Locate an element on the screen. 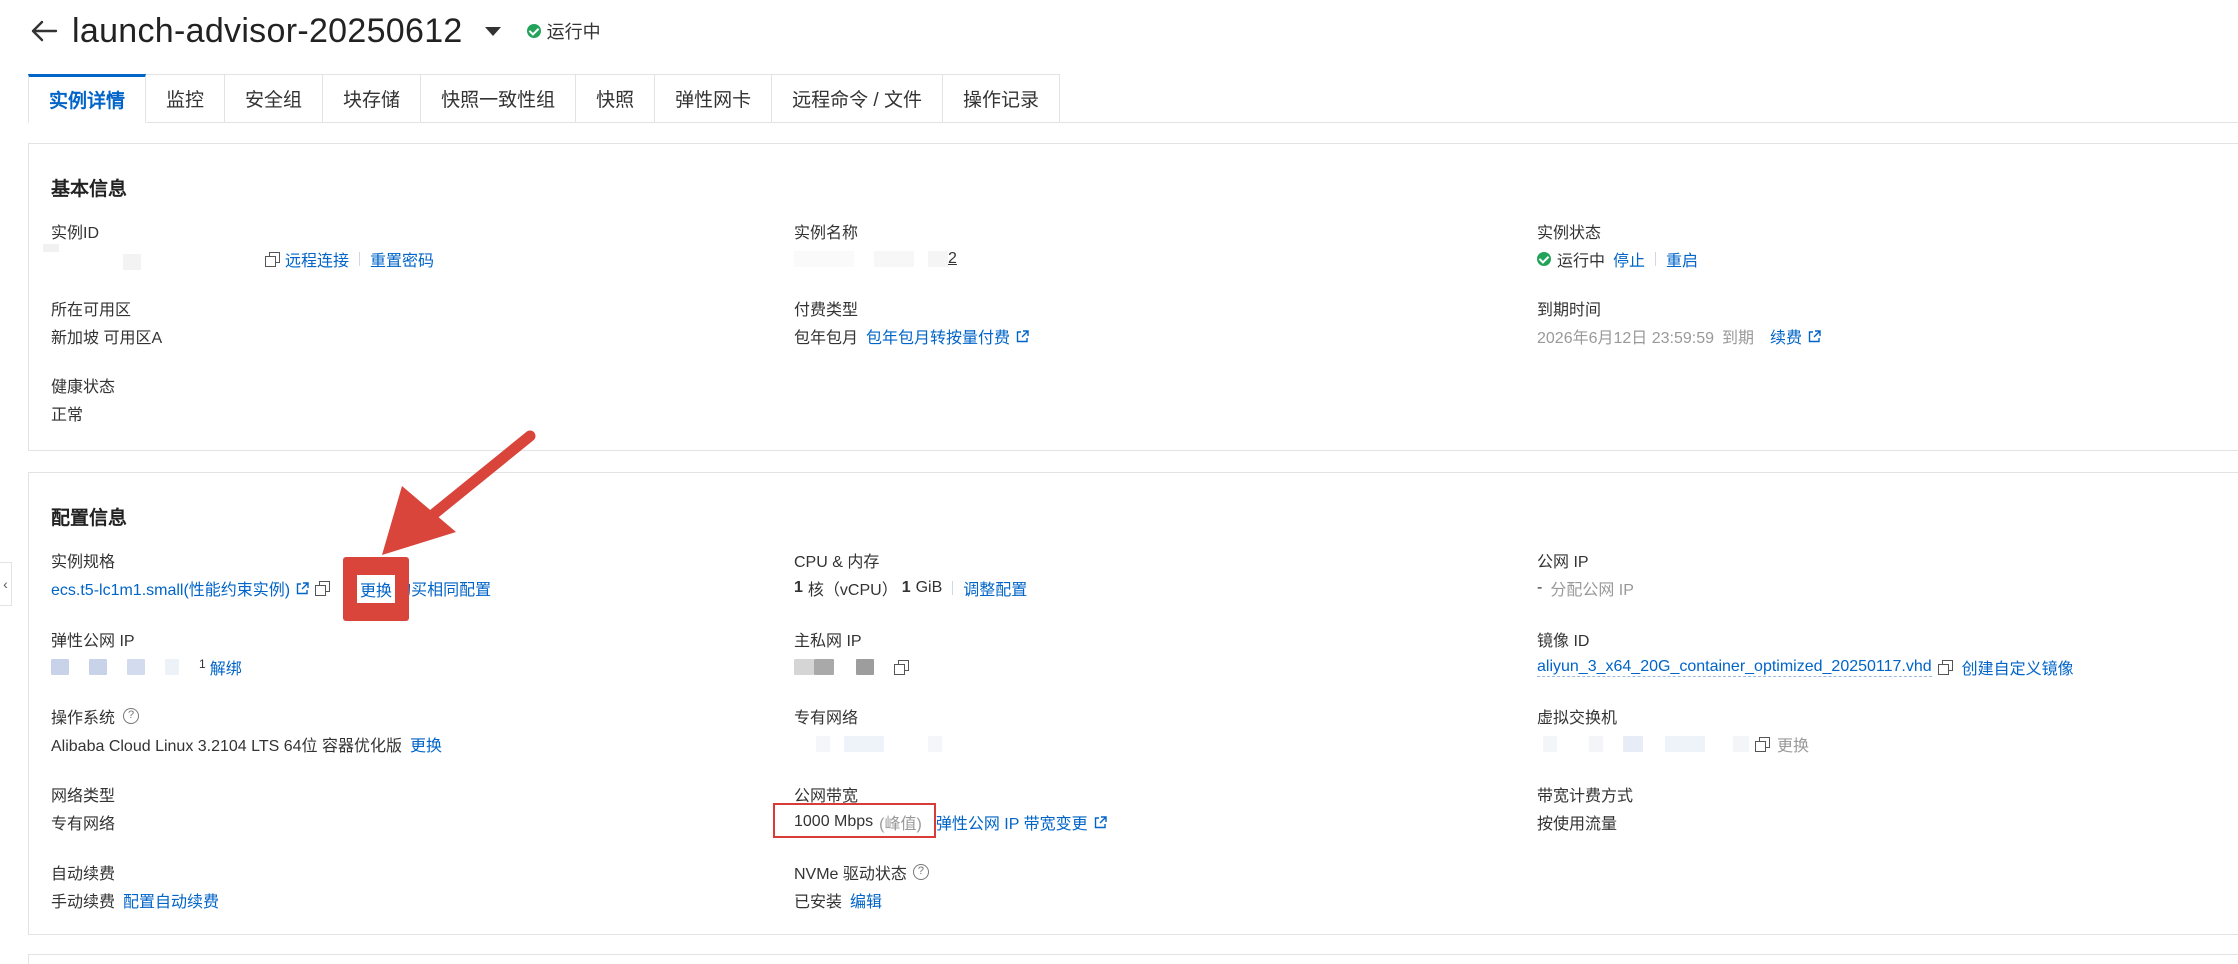 This screenshot has height=964, width=2238. tab-block-storage: 块存储 is located at coordinates (372, 98).